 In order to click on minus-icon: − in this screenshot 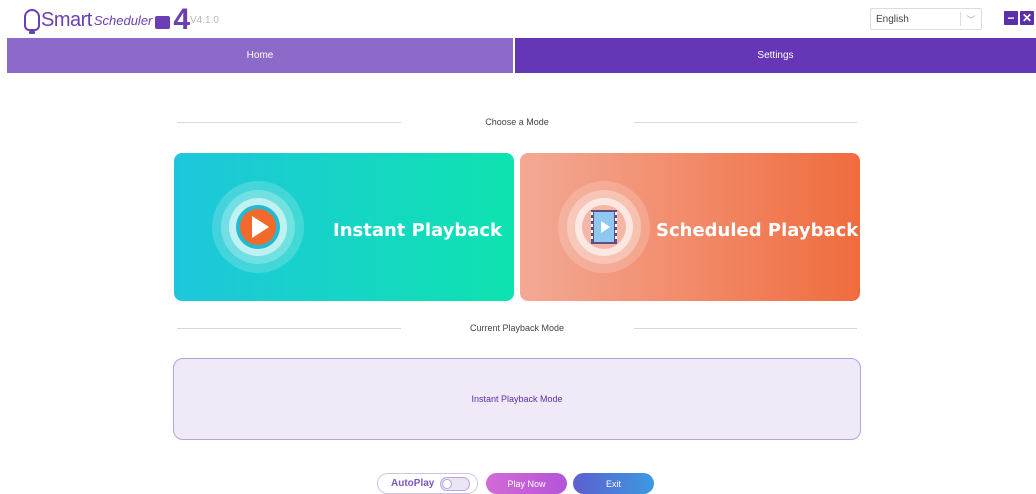, I will do `click(1011, 18)`.